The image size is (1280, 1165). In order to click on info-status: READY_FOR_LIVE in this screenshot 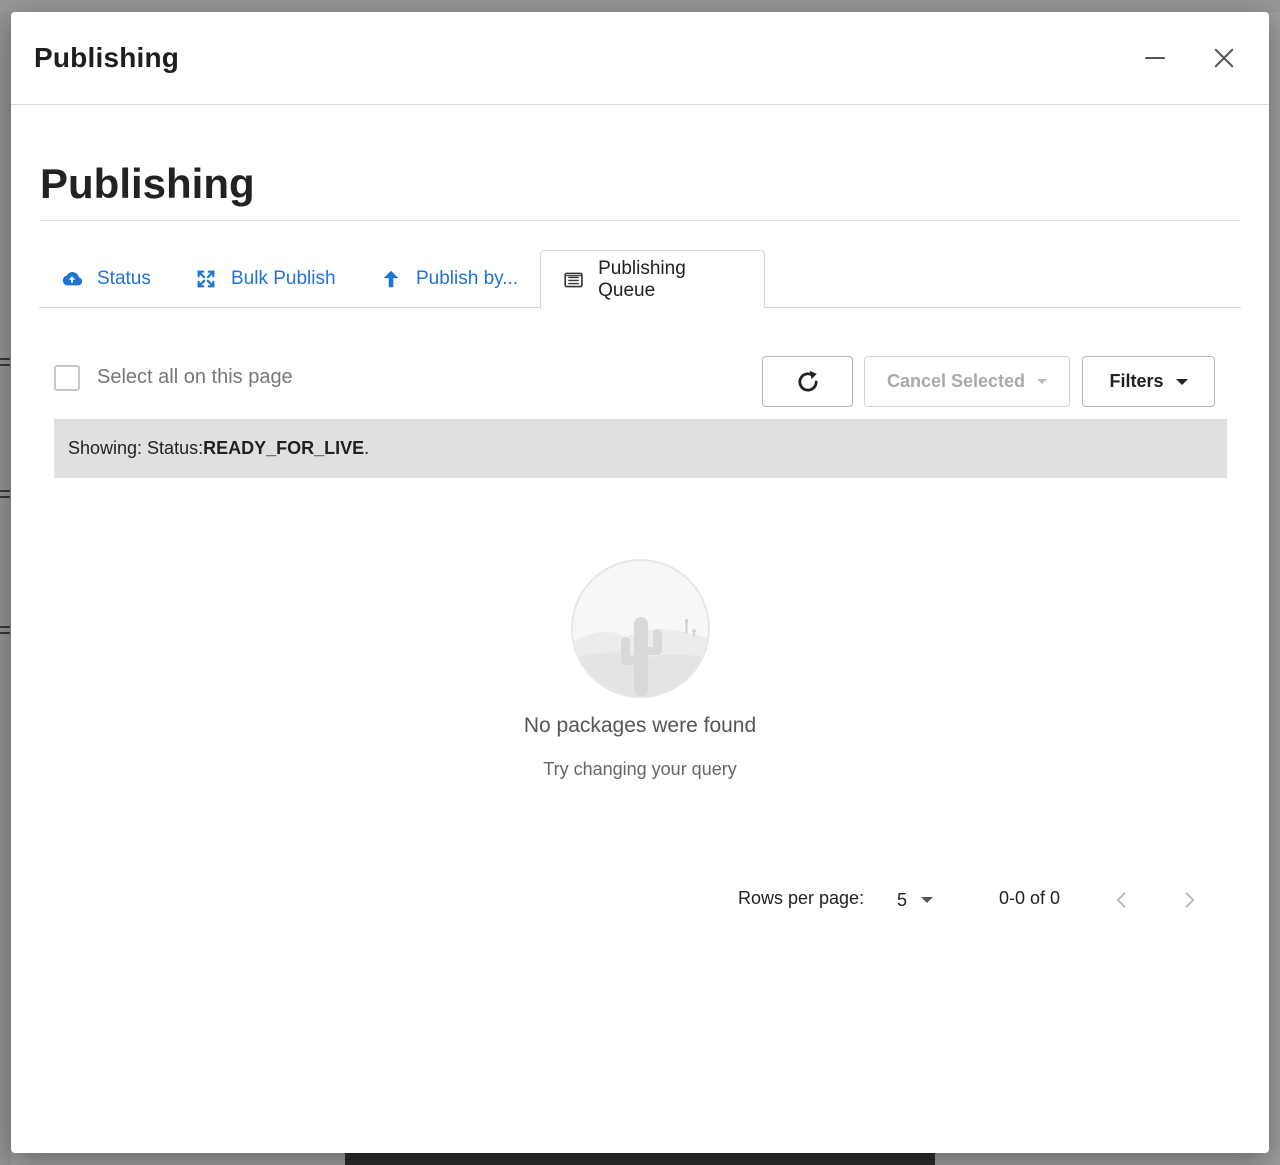, I will do `click(284, 448)`.